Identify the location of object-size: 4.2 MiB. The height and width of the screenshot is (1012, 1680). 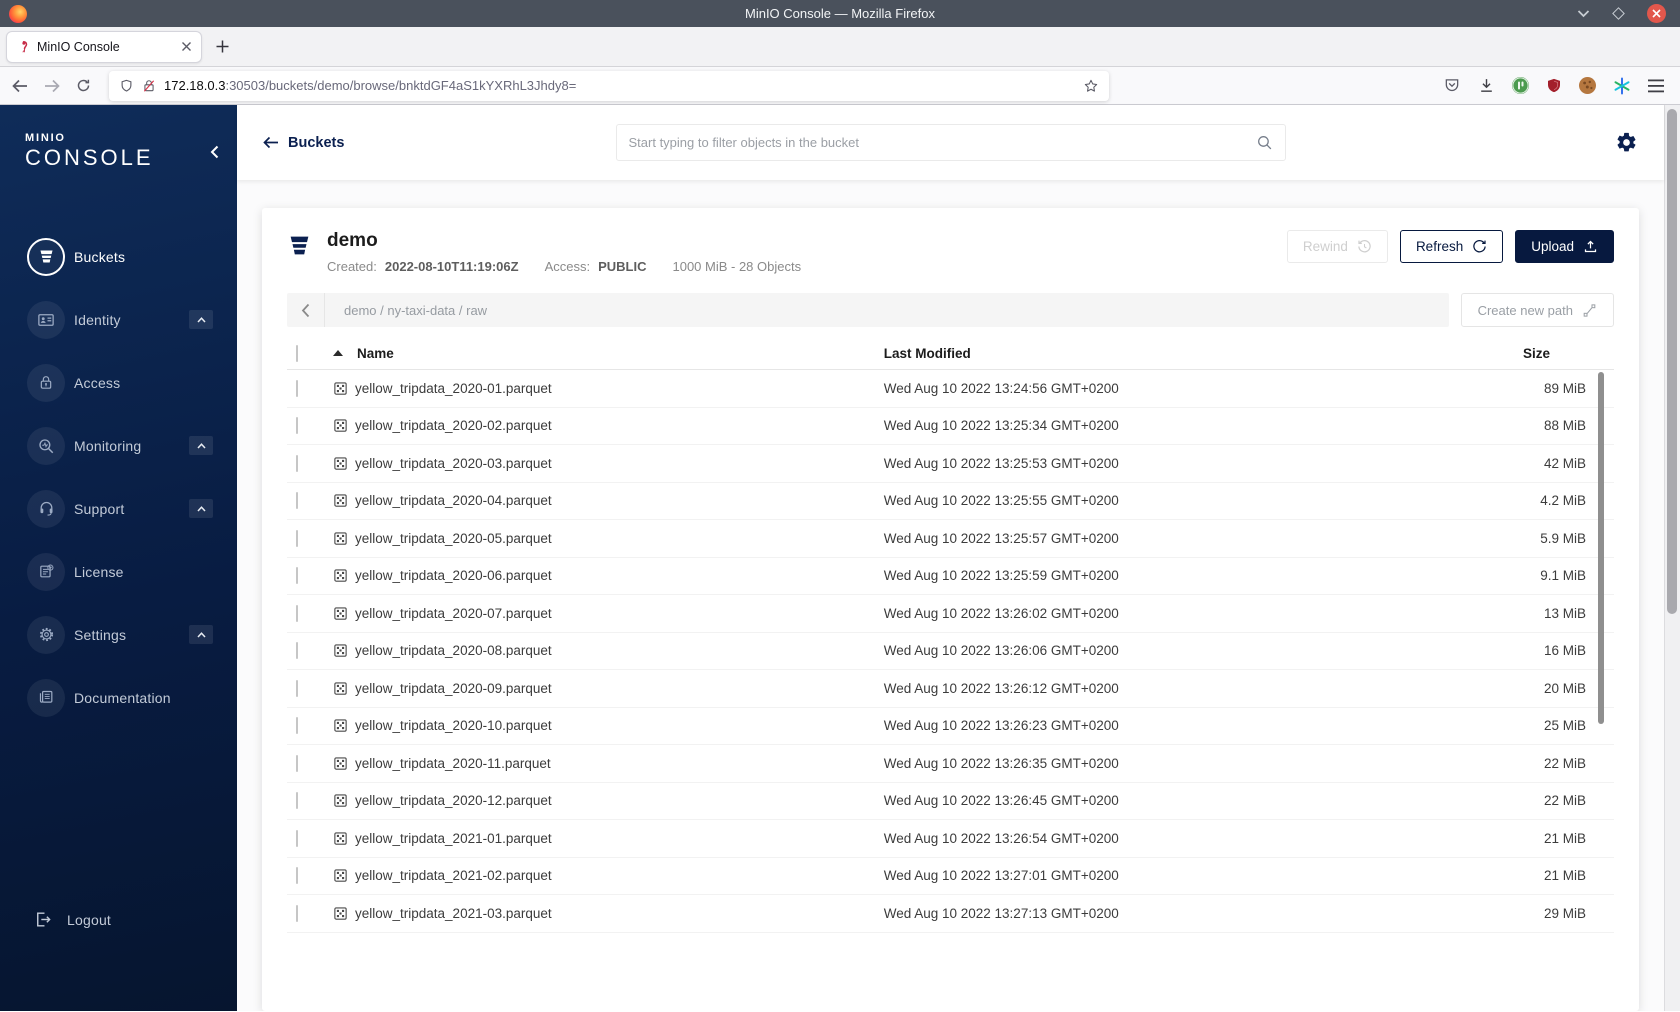
(1563, 501).